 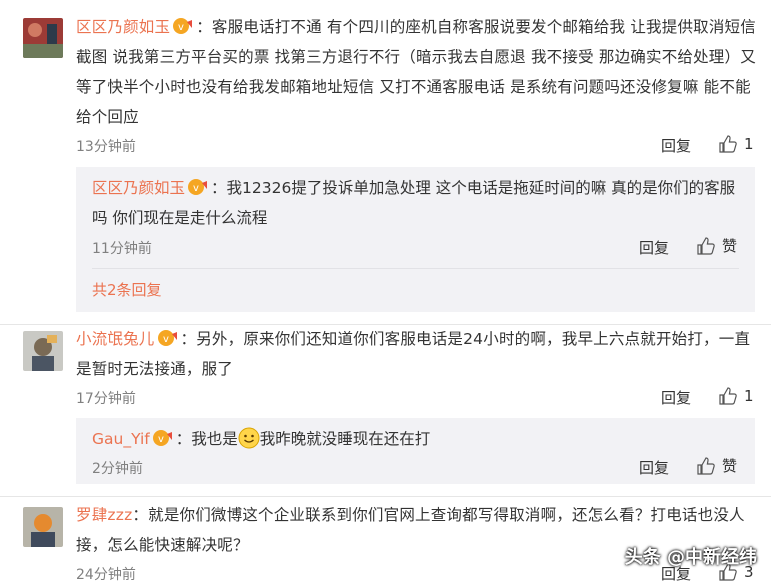 What do you see at coordinates (127, 289) in the screenshot?
I see `more-replies-link: 共2条回复` at bounding box center [127, 289].